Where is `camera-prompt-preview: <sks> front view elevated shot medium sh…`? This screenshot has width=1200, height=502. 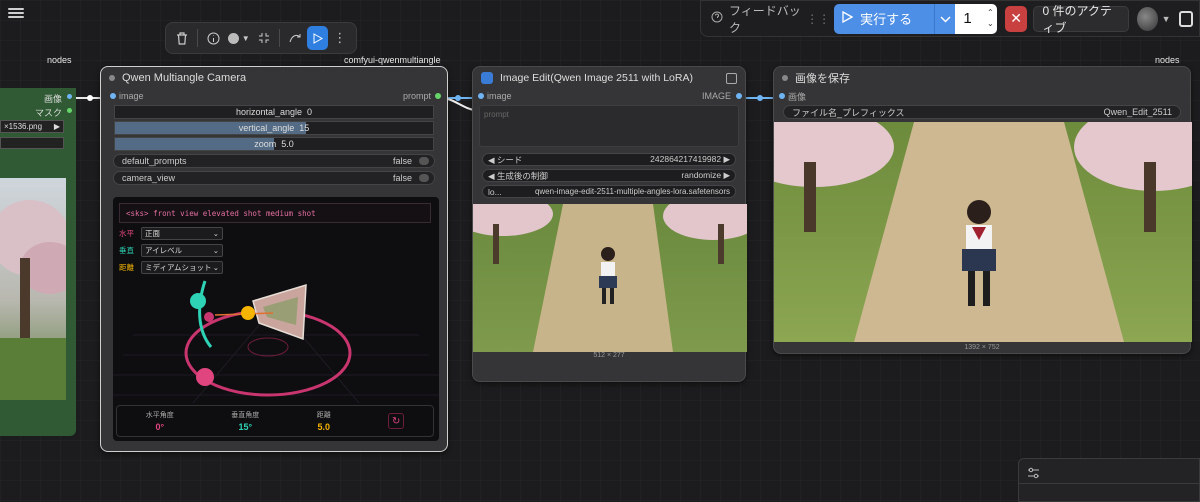
camera-prompt-preview: <sks> front view elevated shot medium sh… is located at coordinates (275, 213).